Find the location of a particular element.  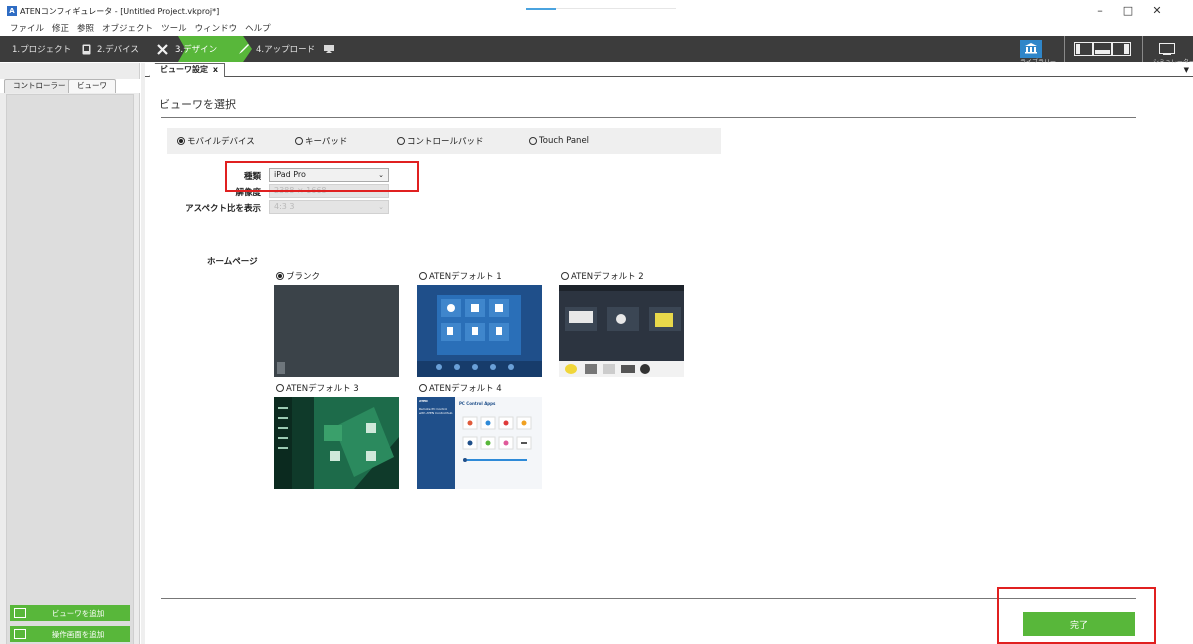

simulator-button is located at coordinates (1167, 49).